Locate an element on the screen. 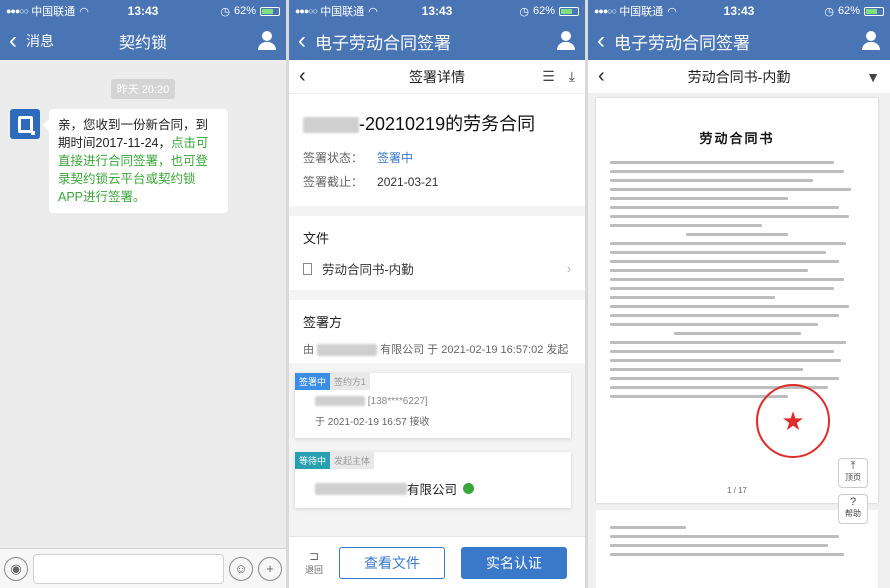  document-title: 劳动合同书-内勤 is located at coordinates (739, 76).